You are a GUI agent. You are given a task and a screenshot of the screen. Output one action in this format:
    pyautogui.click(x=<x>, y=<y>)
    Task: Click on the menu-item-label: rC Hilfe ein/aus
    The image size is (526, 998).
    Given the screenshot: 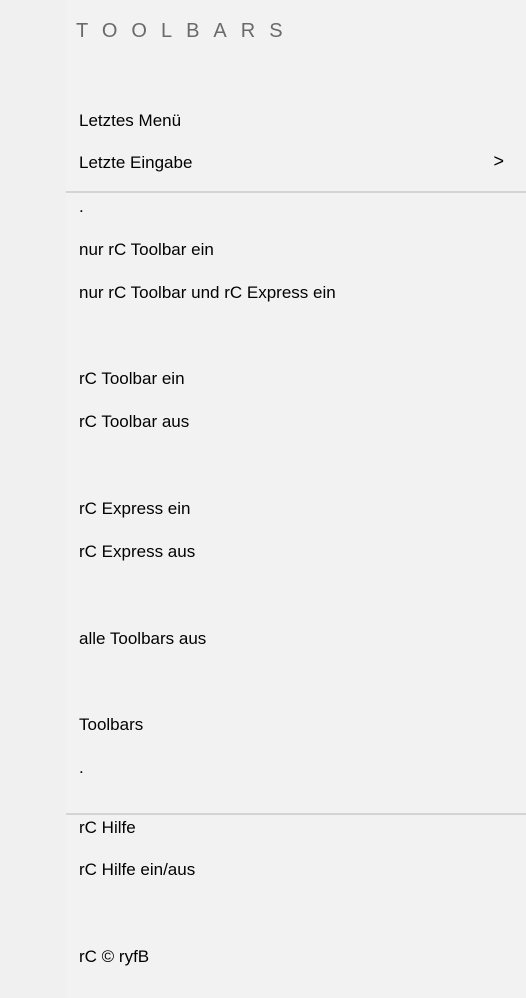 What is the action you would take?
    pyautogui.click(x=137, y=869)
    